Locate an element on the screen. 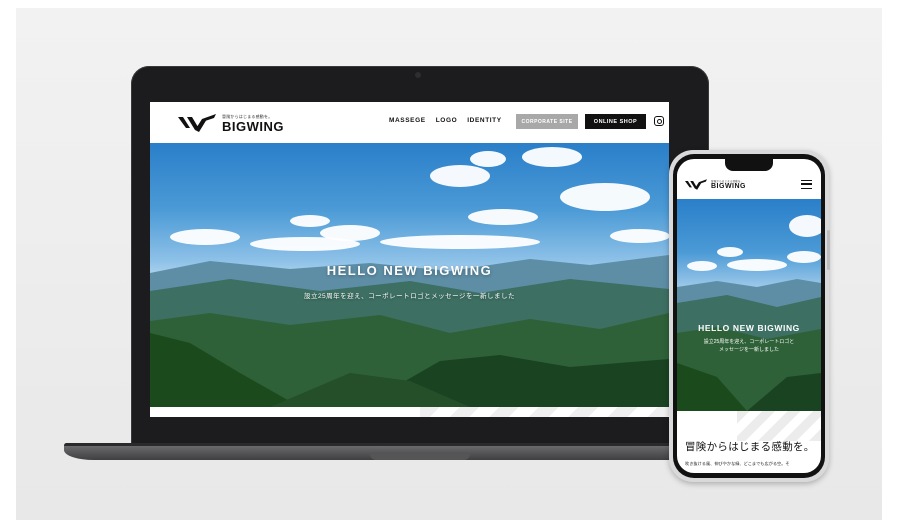  laptop-camera is located at coordinates (418, 75).